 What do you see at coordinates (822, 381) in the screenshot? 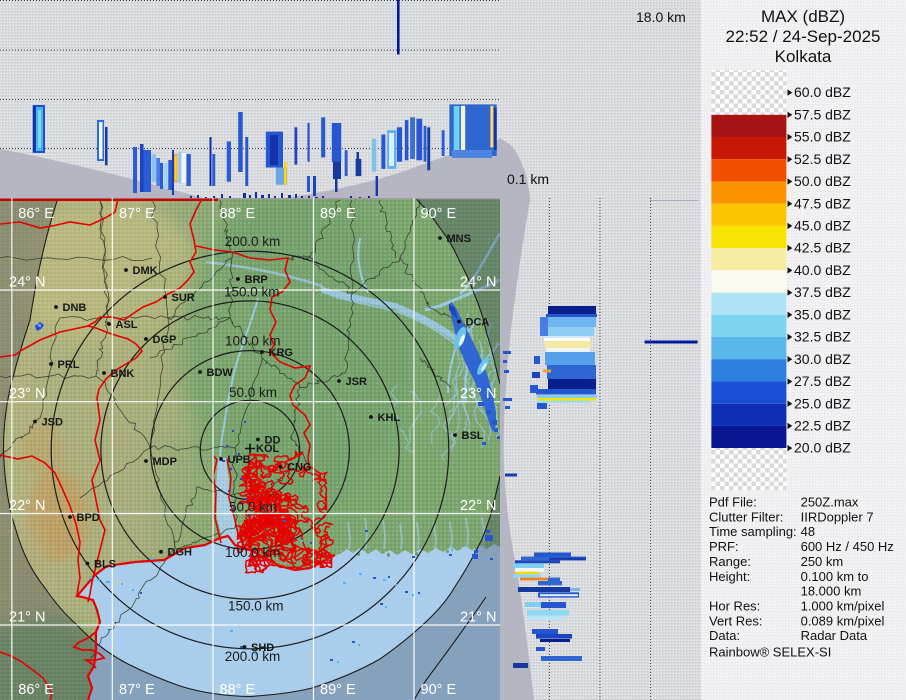
I see `svg-text: 27.5 dBZ` at bounding box center [822, 381].